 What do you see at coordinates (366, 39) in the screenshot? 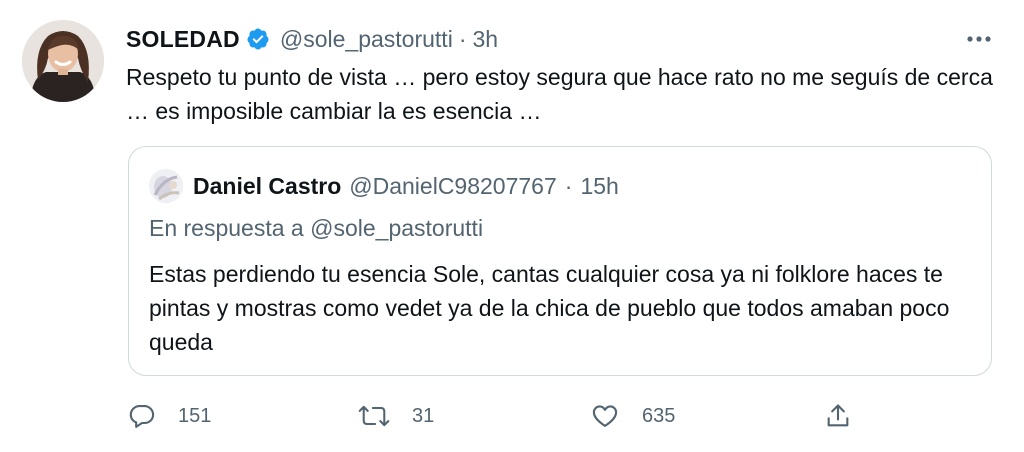
I see `author-handle: @sole_pastorutti` at bounding box center [366, 39].